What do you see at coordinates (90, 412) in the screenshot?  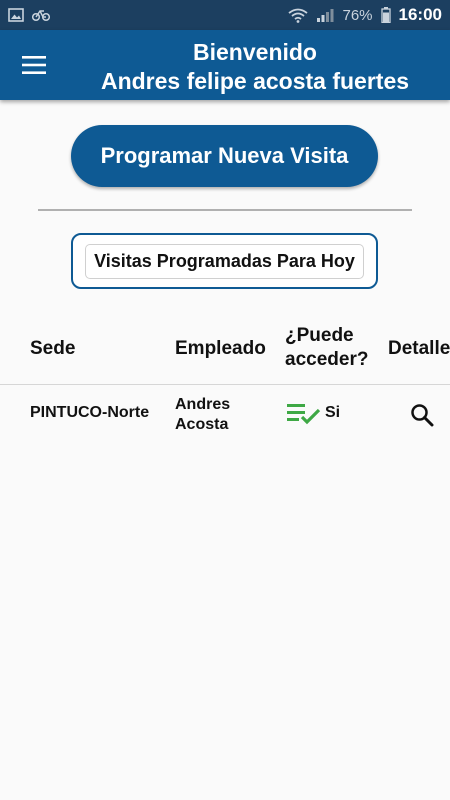 I see `cell-sede: PINTUCO-Norte` at bounding box center [90, 412].